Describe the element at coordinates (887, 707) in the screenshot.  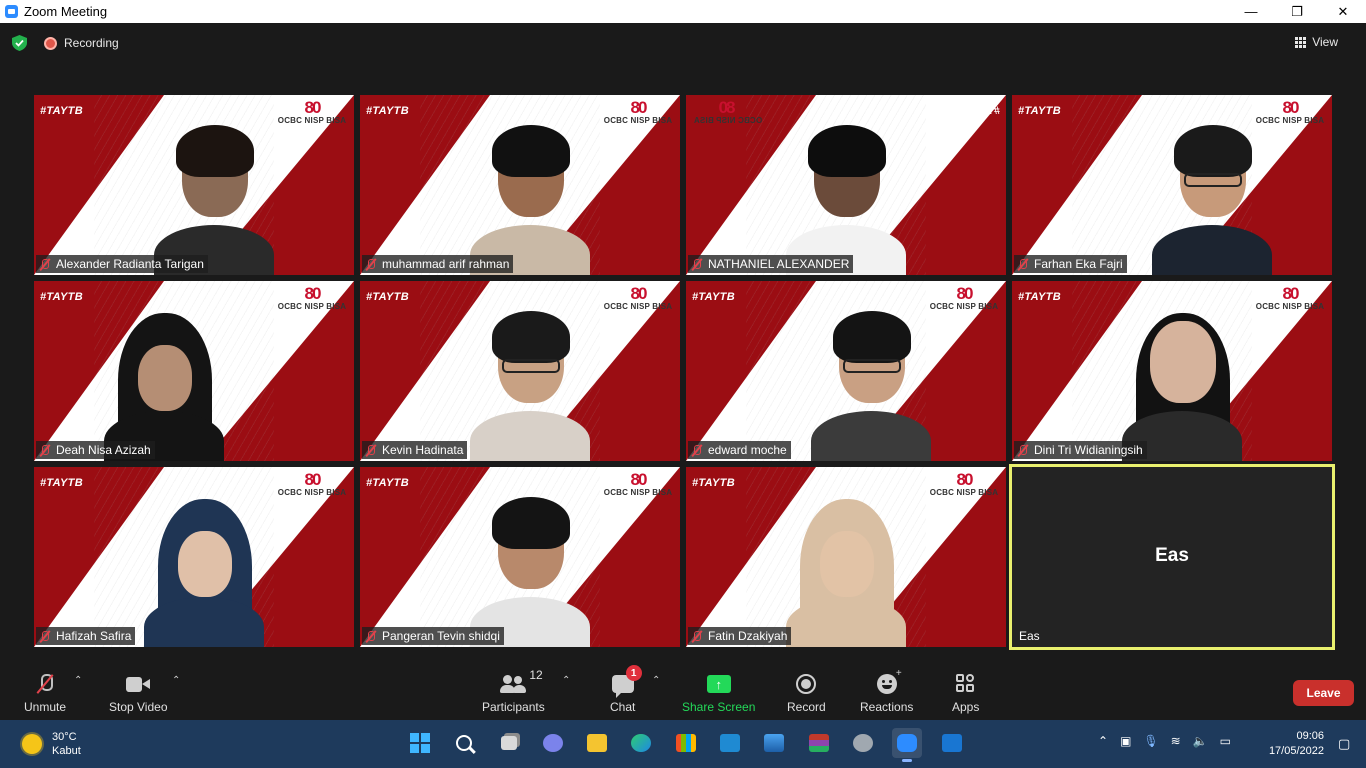
I see `reactions-label: Reactions` at that location.